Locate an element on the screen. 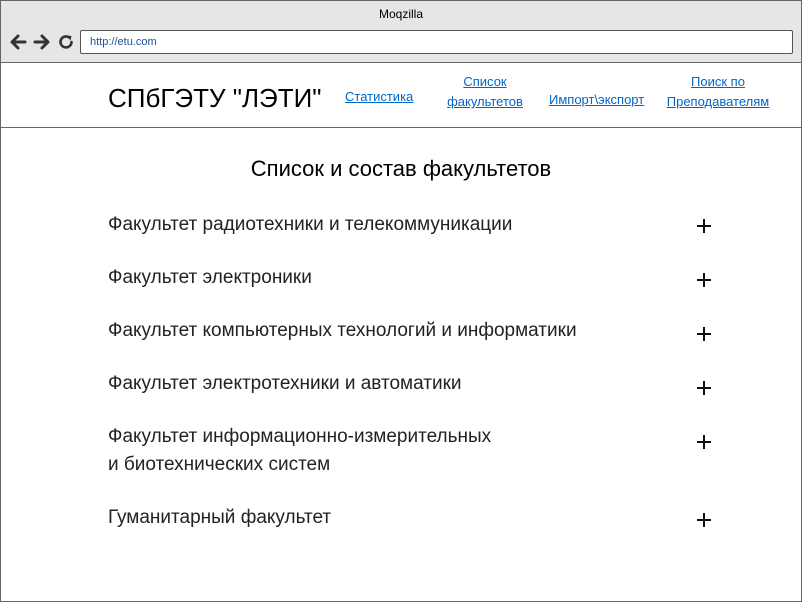 This screenshot has height=602, width=802. faculty-label: Гуманитарный факультет is located at coordinates (220, 517).